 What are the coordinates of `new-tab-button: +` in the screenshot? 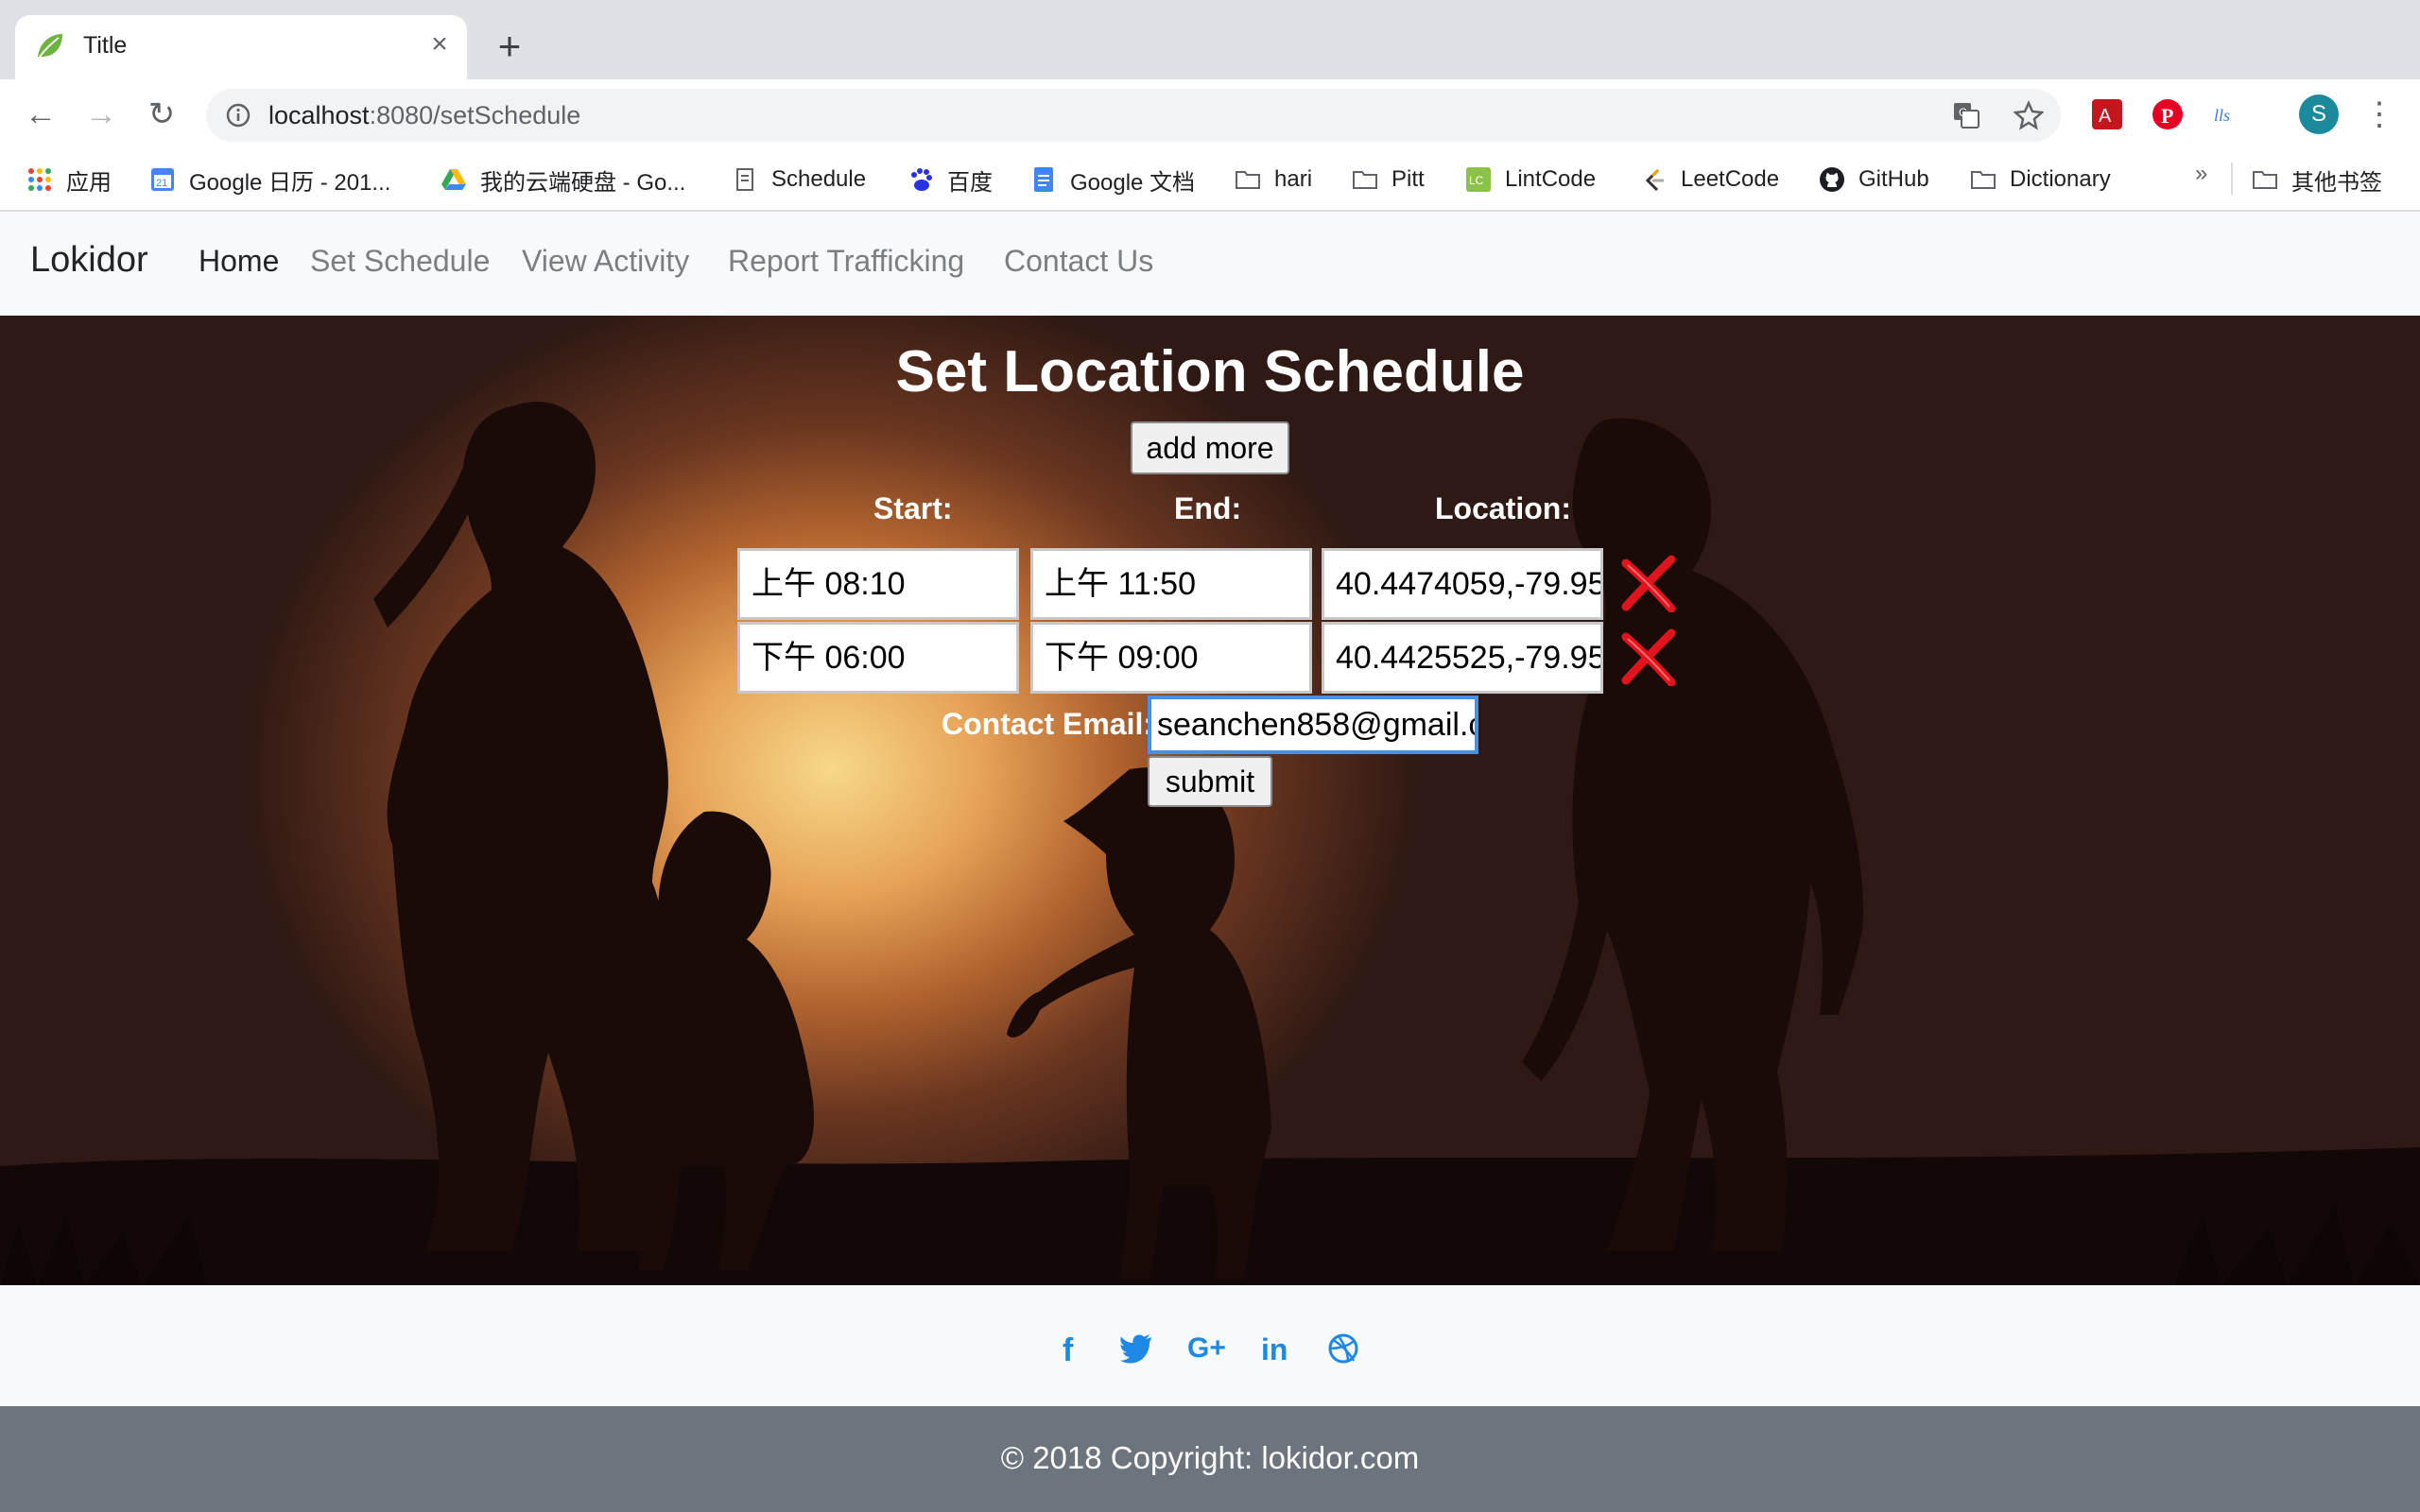 It's located at (509, 46).